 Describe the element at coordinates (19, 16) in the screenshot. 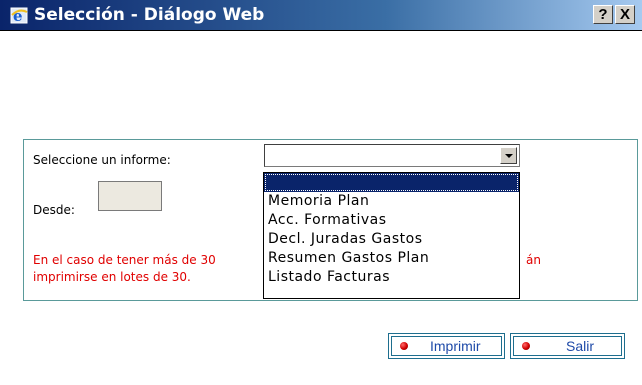

I see `ie-window-icon: e` at that location.